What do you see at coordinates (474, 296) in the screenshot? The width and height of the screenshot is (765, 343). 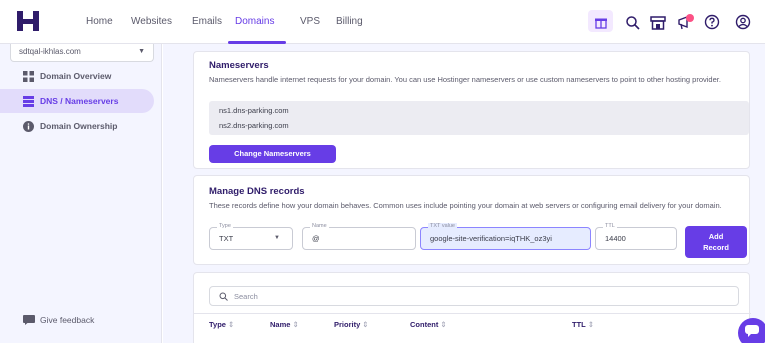 I see `search-input: Search` at bounding box center [474, 296].